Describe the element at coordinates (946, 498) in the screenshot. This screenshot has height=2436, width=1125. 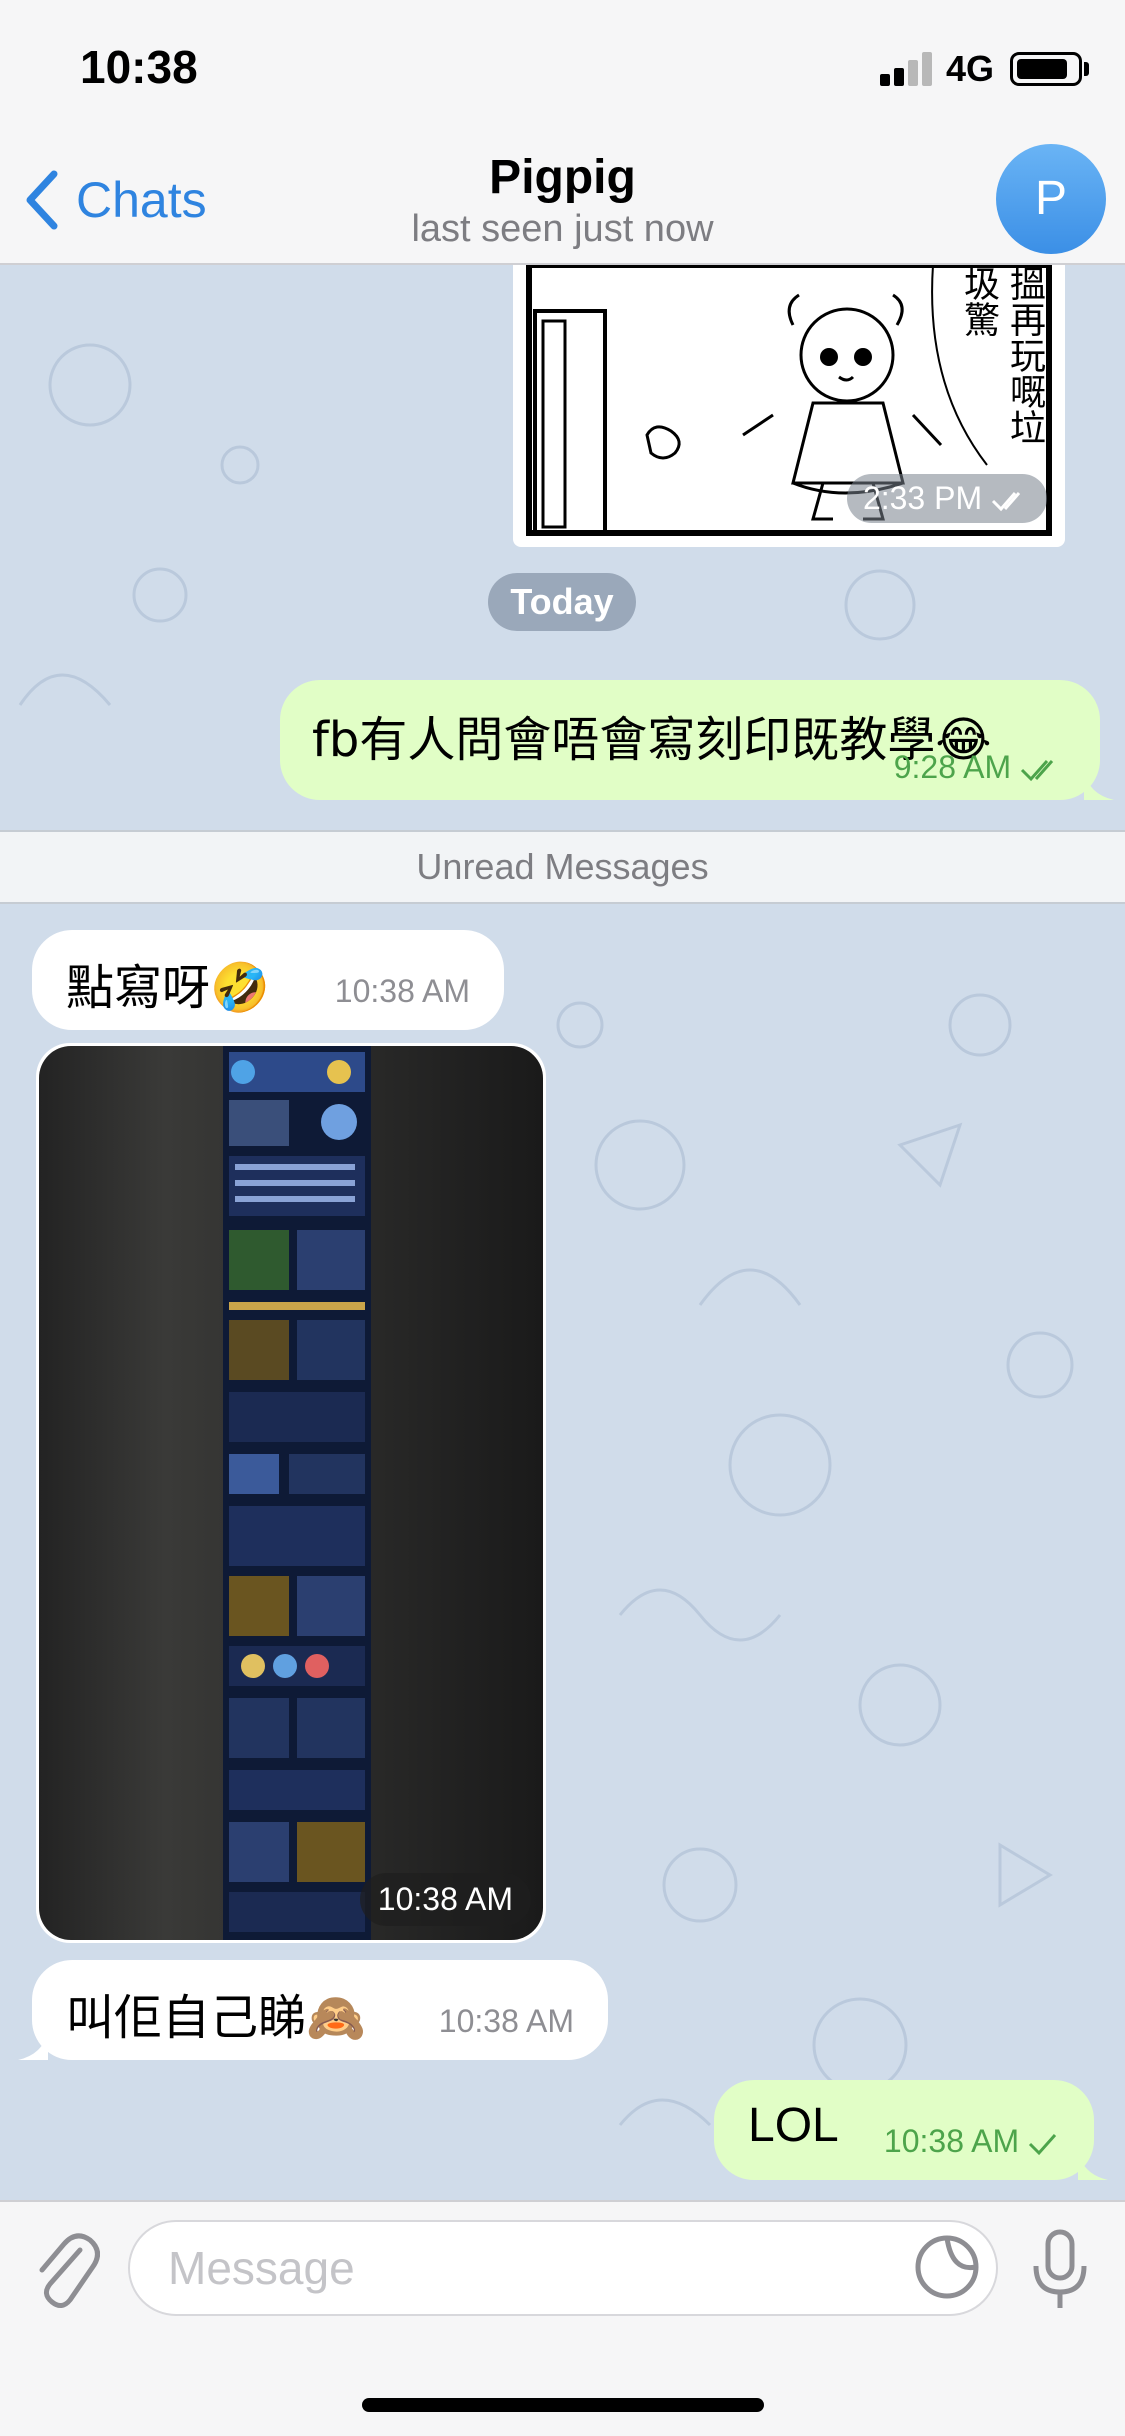
I see `message-time: 2:33 PM` at that location.